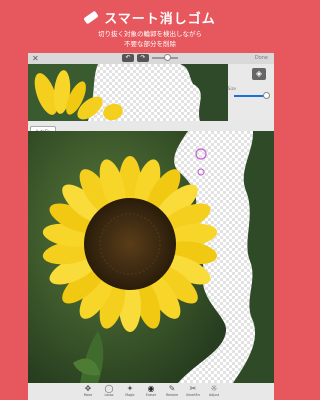 The image size is (320, 400). What do you see at coordinates (253, 257) in the screenshot?
I see `canvas-background-right` at bounding box center [253, 257].